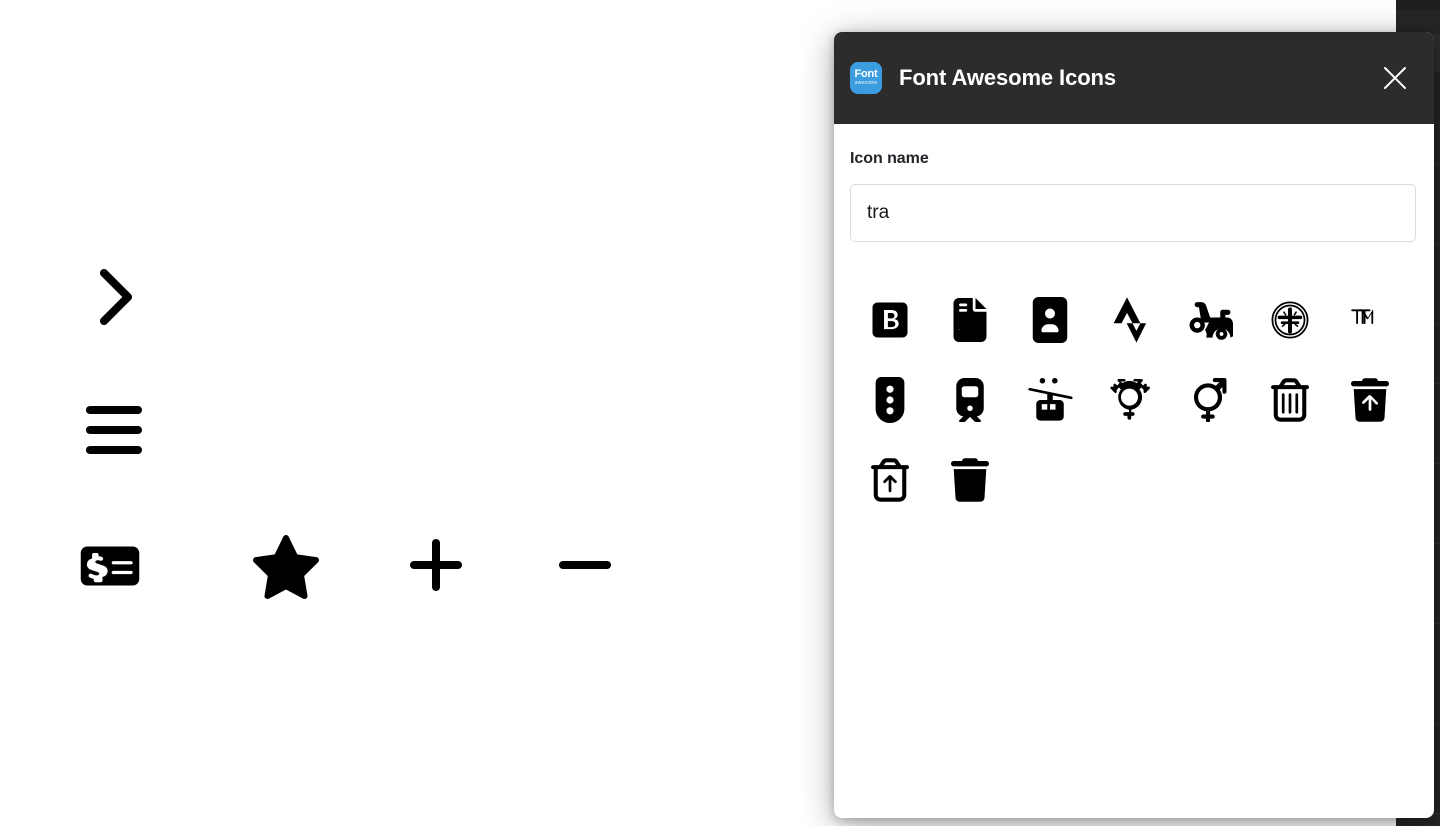  What do you see at coordinates (1050, 320) in the screenshot?
I see `address-card-icon` at bounding box center [1050, 320].